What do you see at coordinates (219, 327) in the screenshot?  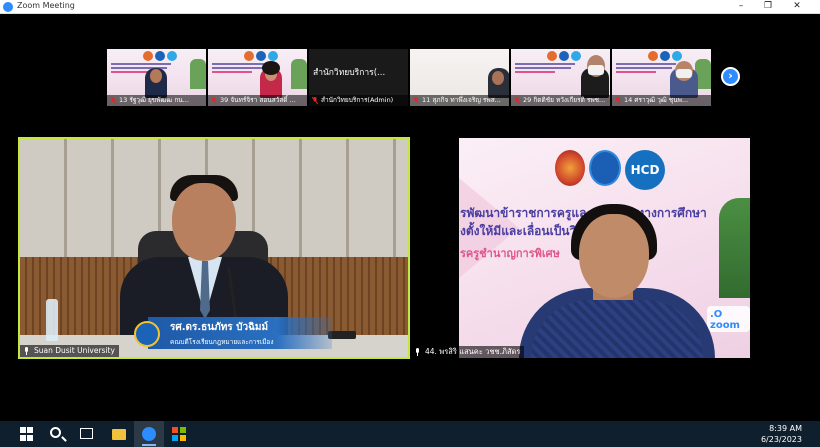 I see `speaker-name: รศ.ดร.ธนภัทร บัวฉิมม์` at bounding box center [219, 327].